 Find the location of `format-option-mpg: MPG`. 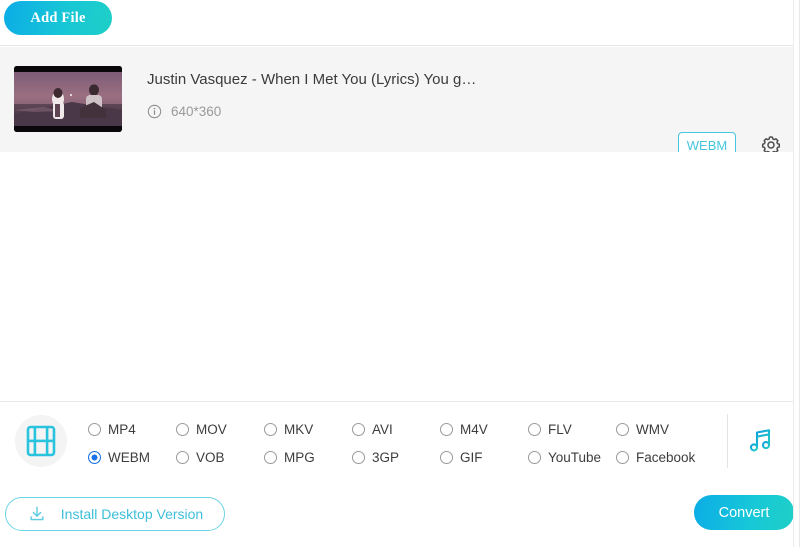

format-option-mpg: MPG is located at coordinates (308, 457).